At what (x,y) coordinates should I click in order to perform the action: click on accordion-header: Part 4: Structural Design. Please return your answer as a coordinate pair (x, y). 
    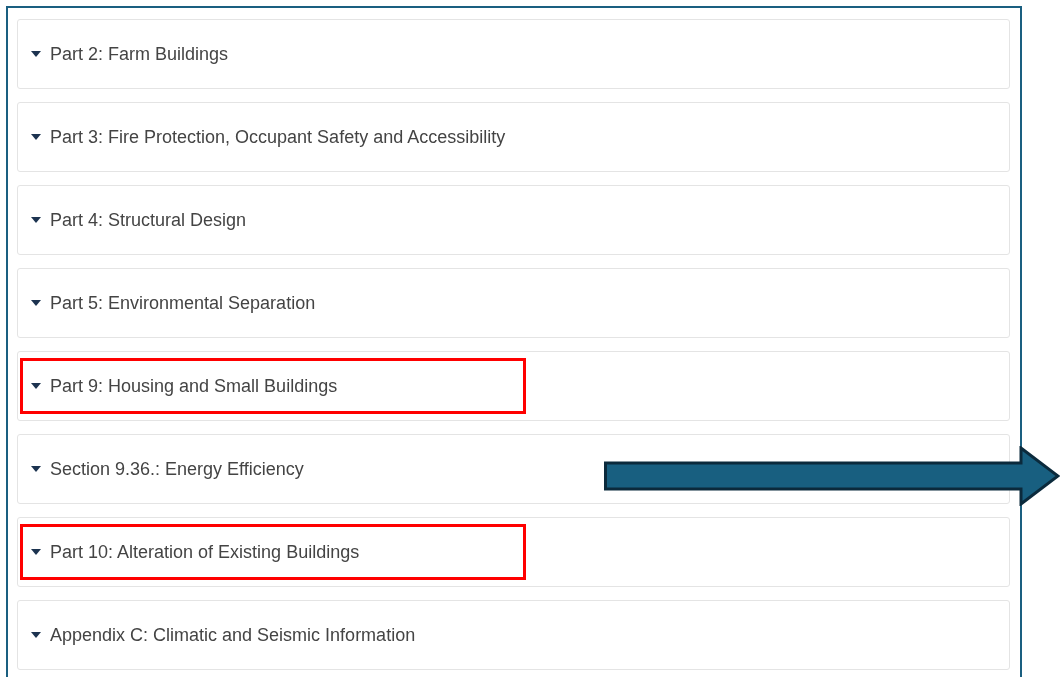
    Looking at the image, I should click on (273, 220).